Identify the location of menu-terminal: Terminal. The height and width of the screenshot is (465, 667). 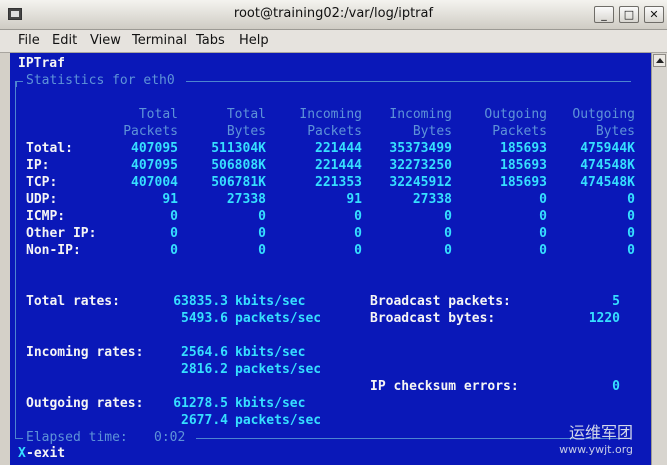
(159, 40).